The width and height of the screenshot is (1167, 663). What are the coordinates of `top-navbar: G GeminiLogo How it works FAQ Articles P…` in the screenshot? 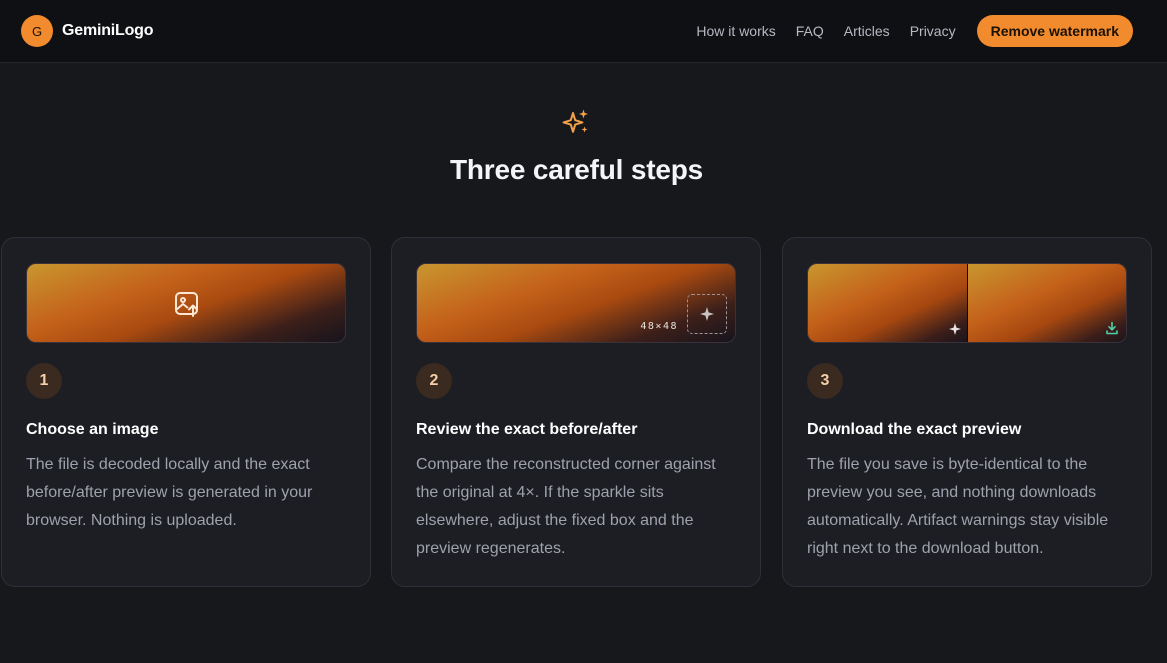 It's located at (583, 31).